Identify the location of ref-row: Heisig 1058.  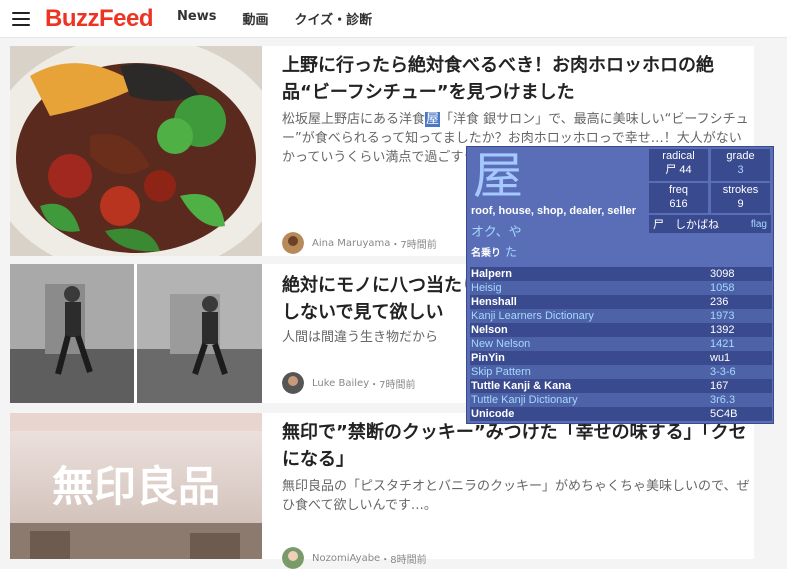
(621, 288).